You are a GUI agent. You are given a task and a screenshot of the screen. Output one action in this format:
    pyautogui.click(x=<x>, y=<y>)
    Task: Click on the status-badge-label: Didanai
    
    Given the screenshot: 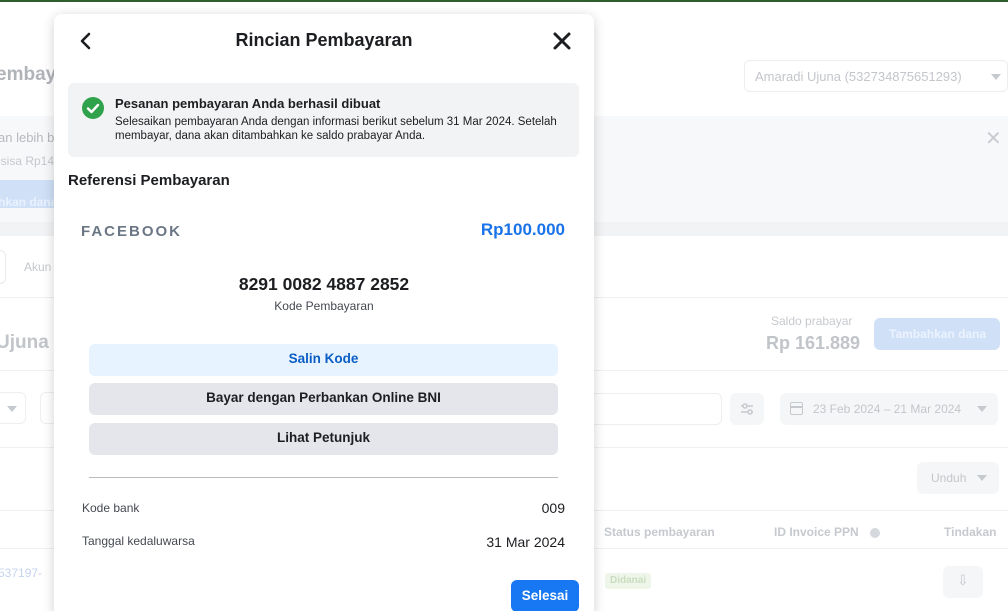 What is the action you would take?
    pyautogui.click(x=628, y=580)
    